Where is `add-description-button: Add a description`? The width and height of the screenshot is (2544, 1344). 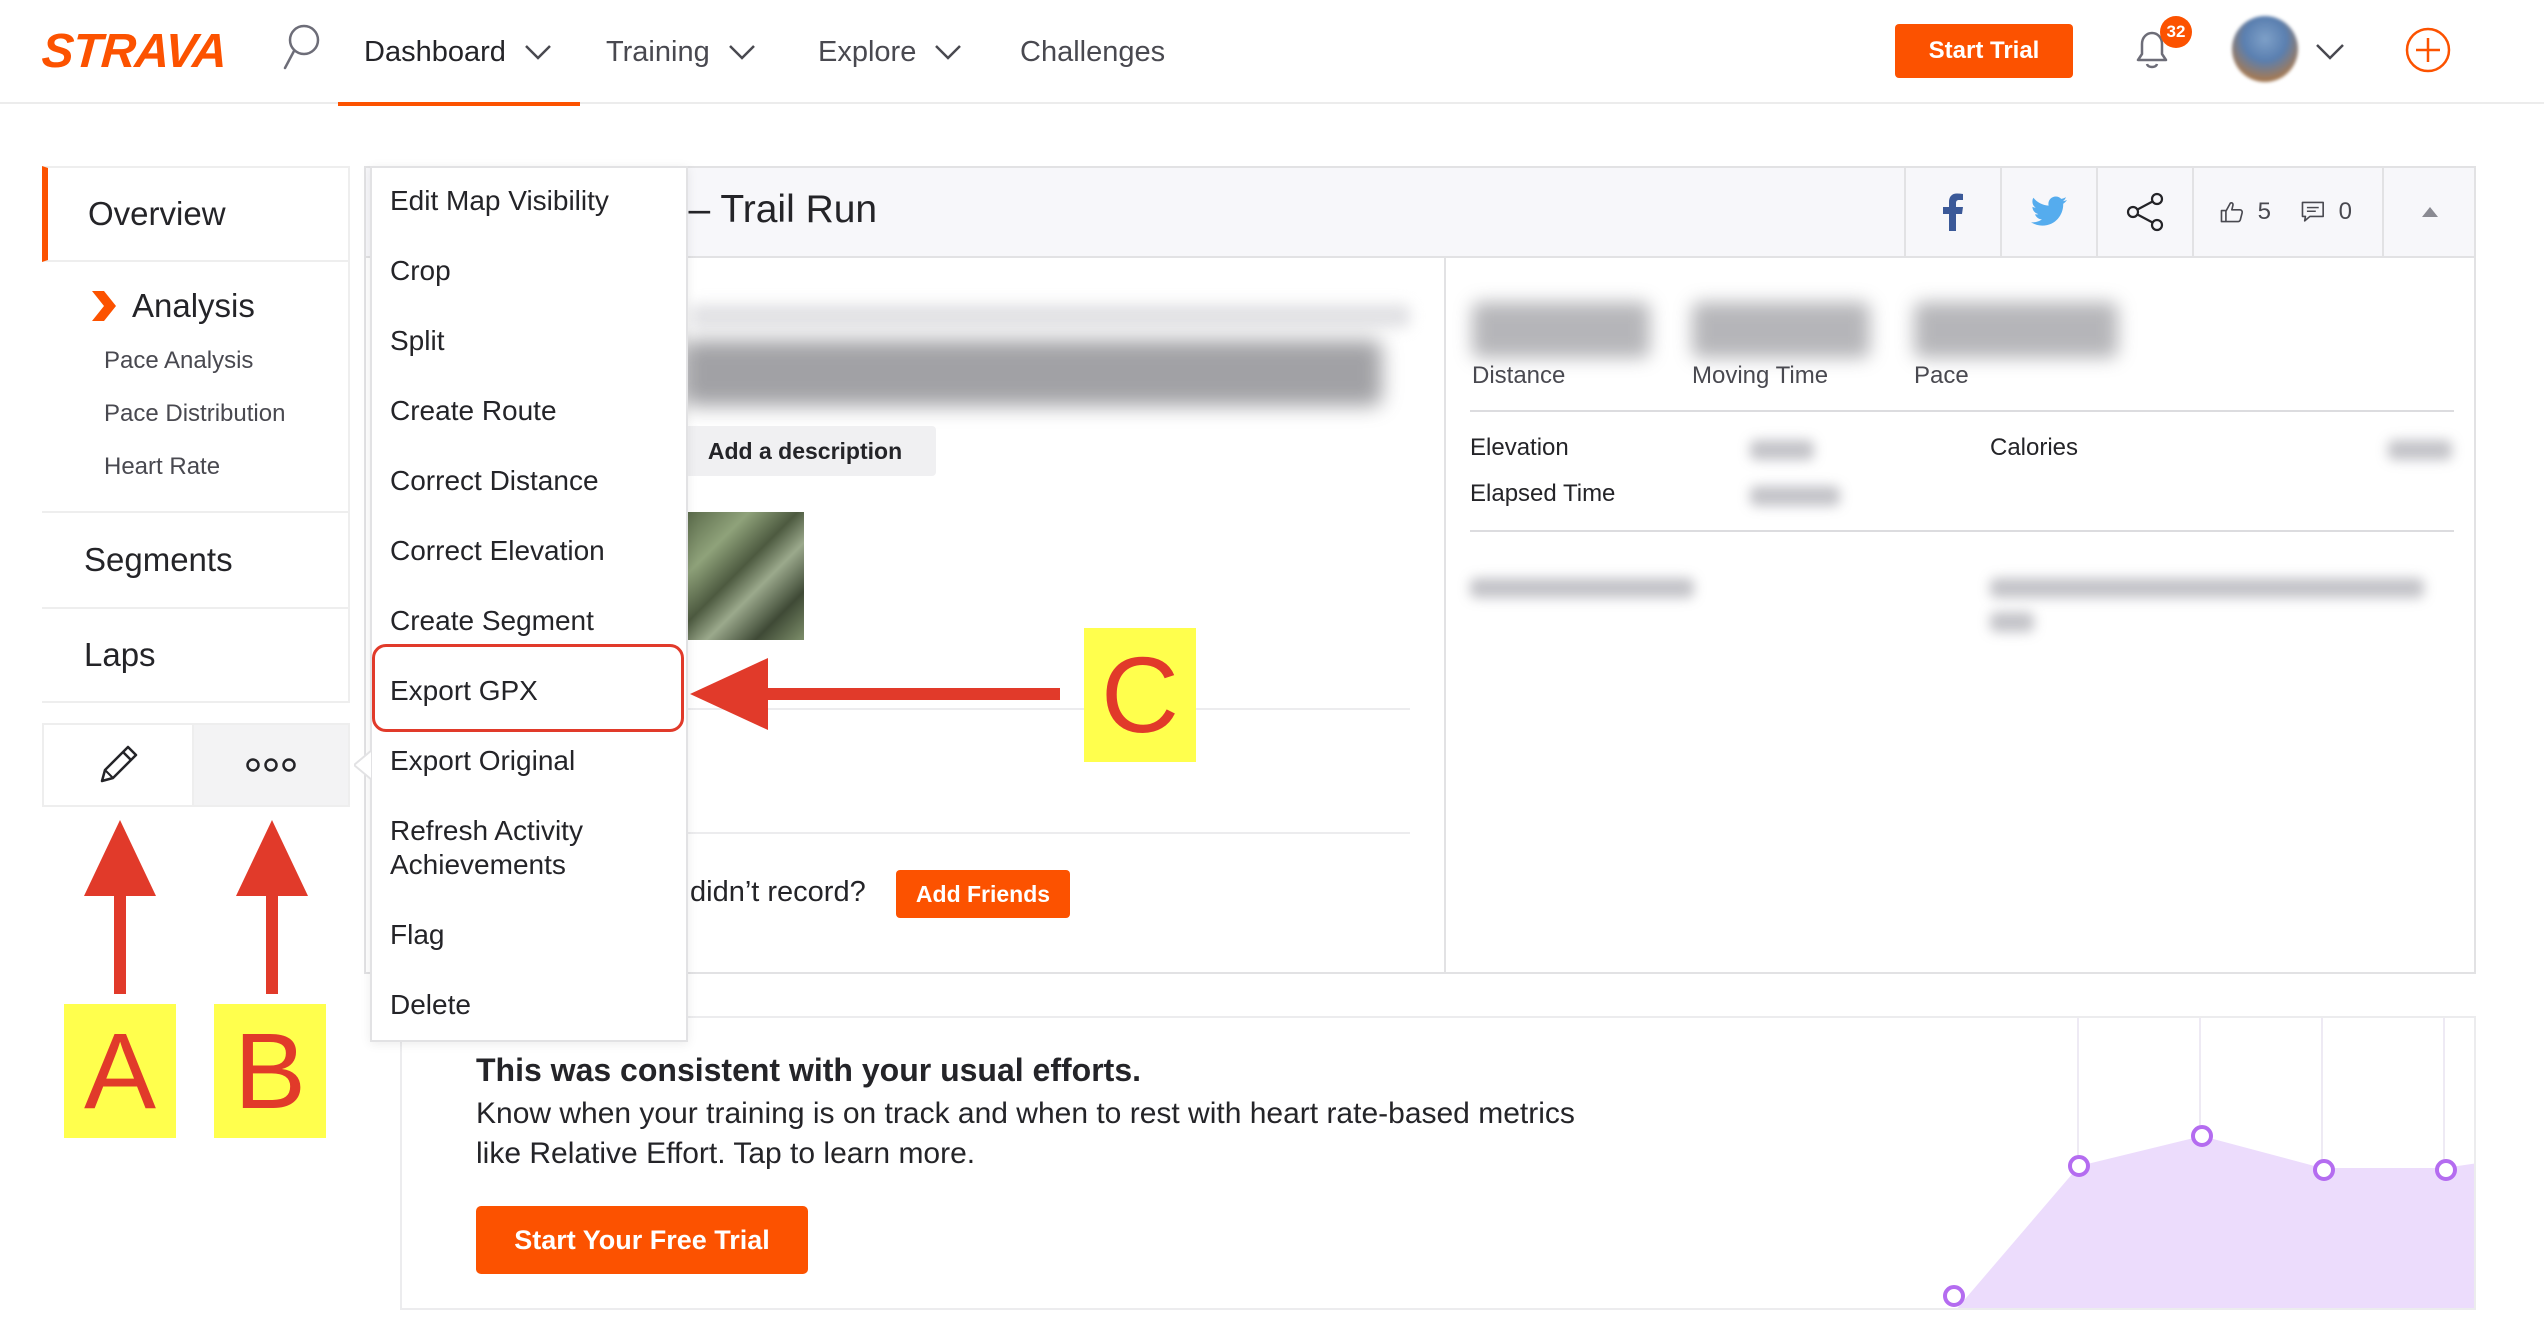
add-description-button: Add a description is located at coordinates (805, 451).